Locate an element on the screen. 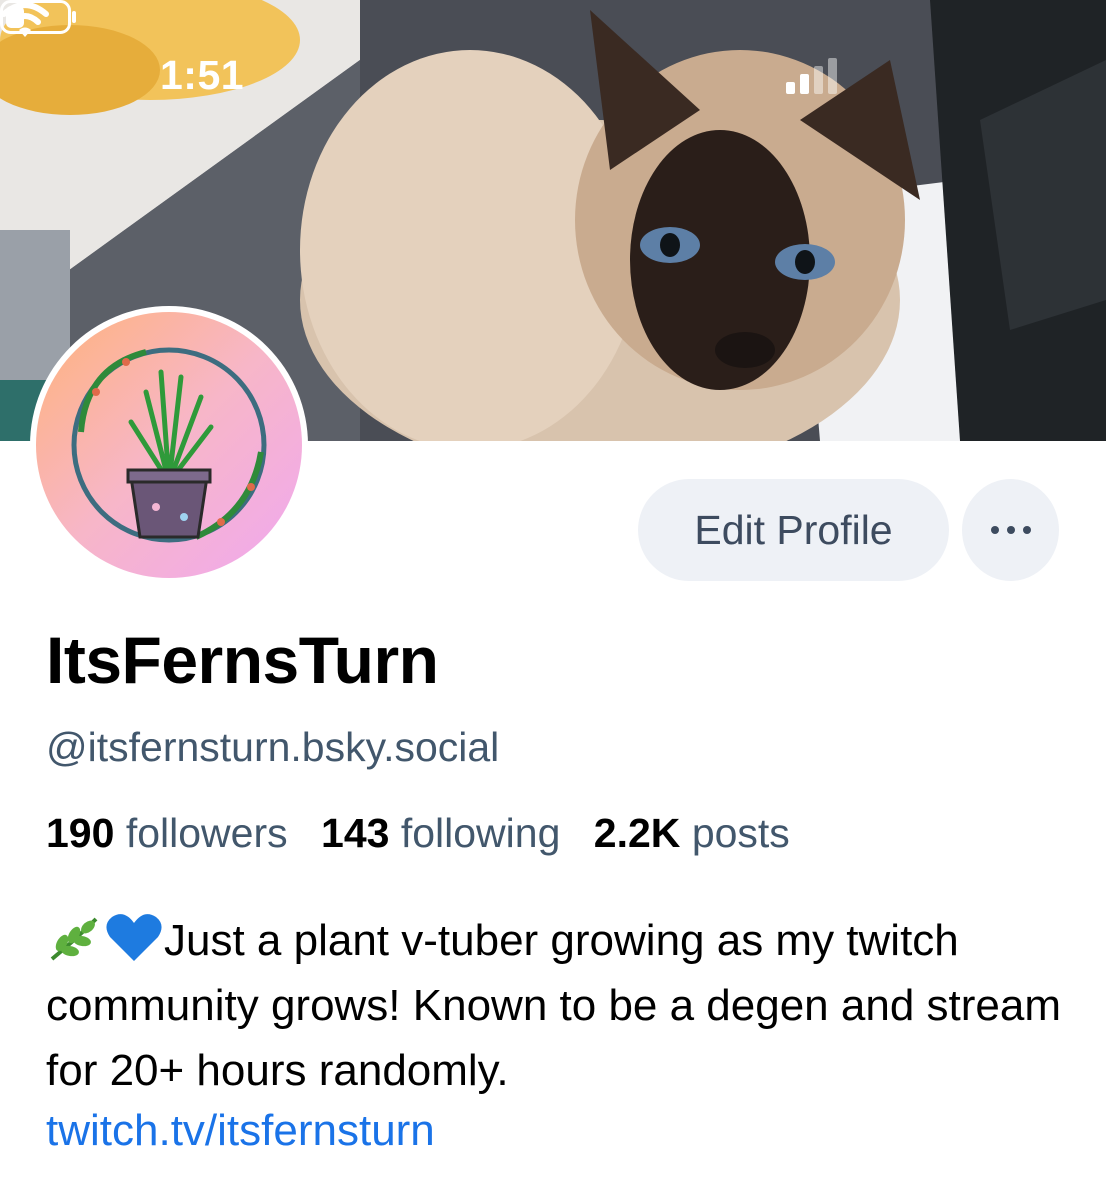  profile-handle: @itsfernsturn.bsky.social is located at coordinates (273, 747).